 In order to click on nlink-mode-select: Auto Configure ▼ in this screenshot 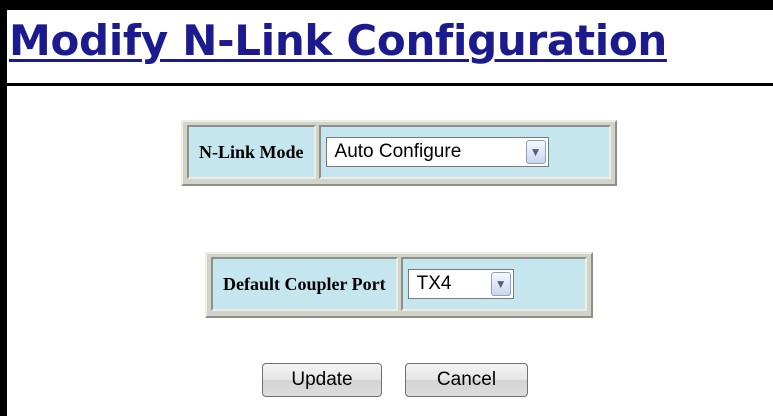, I will do `click(437, 152)`.